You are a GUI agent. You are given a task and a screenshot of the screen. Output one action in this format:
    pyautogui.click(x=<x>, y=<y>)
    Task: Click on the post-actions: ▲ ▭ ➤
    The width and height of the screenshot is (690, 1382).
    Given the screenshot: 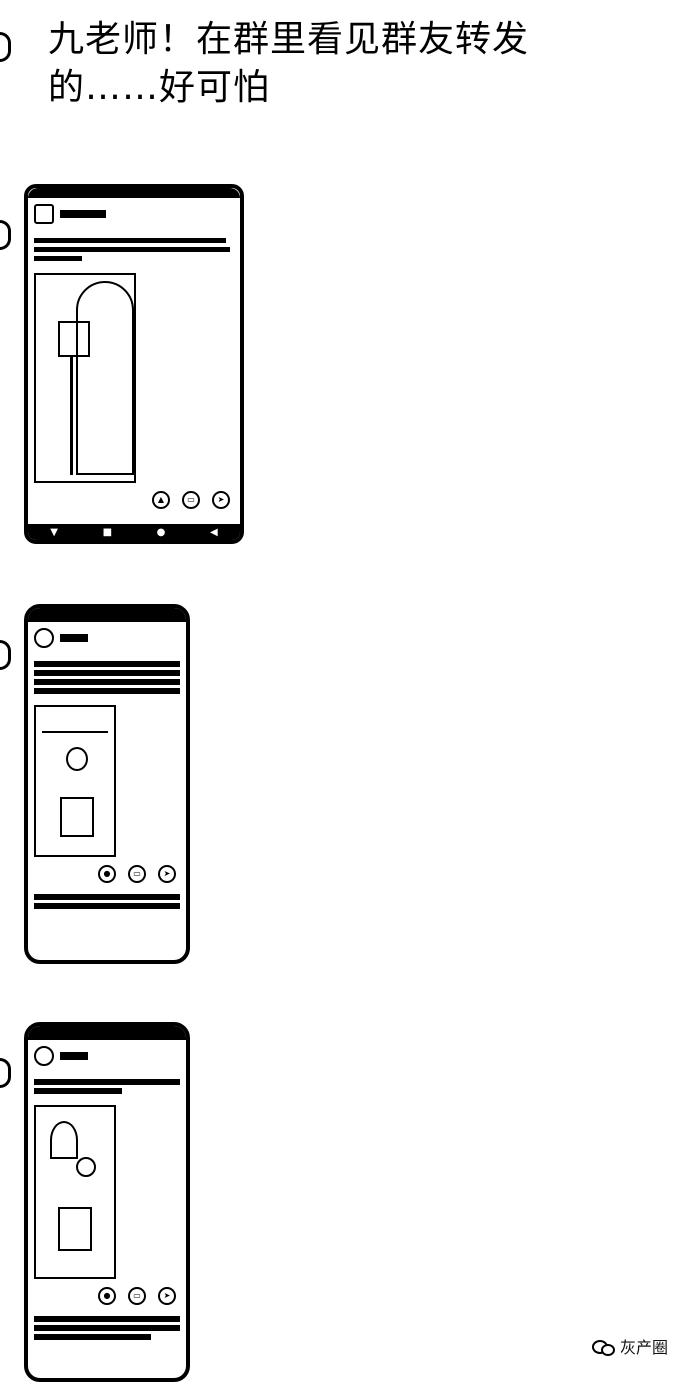 What is the action you would take?
    pyautogui.click(x=134, y=500)
    